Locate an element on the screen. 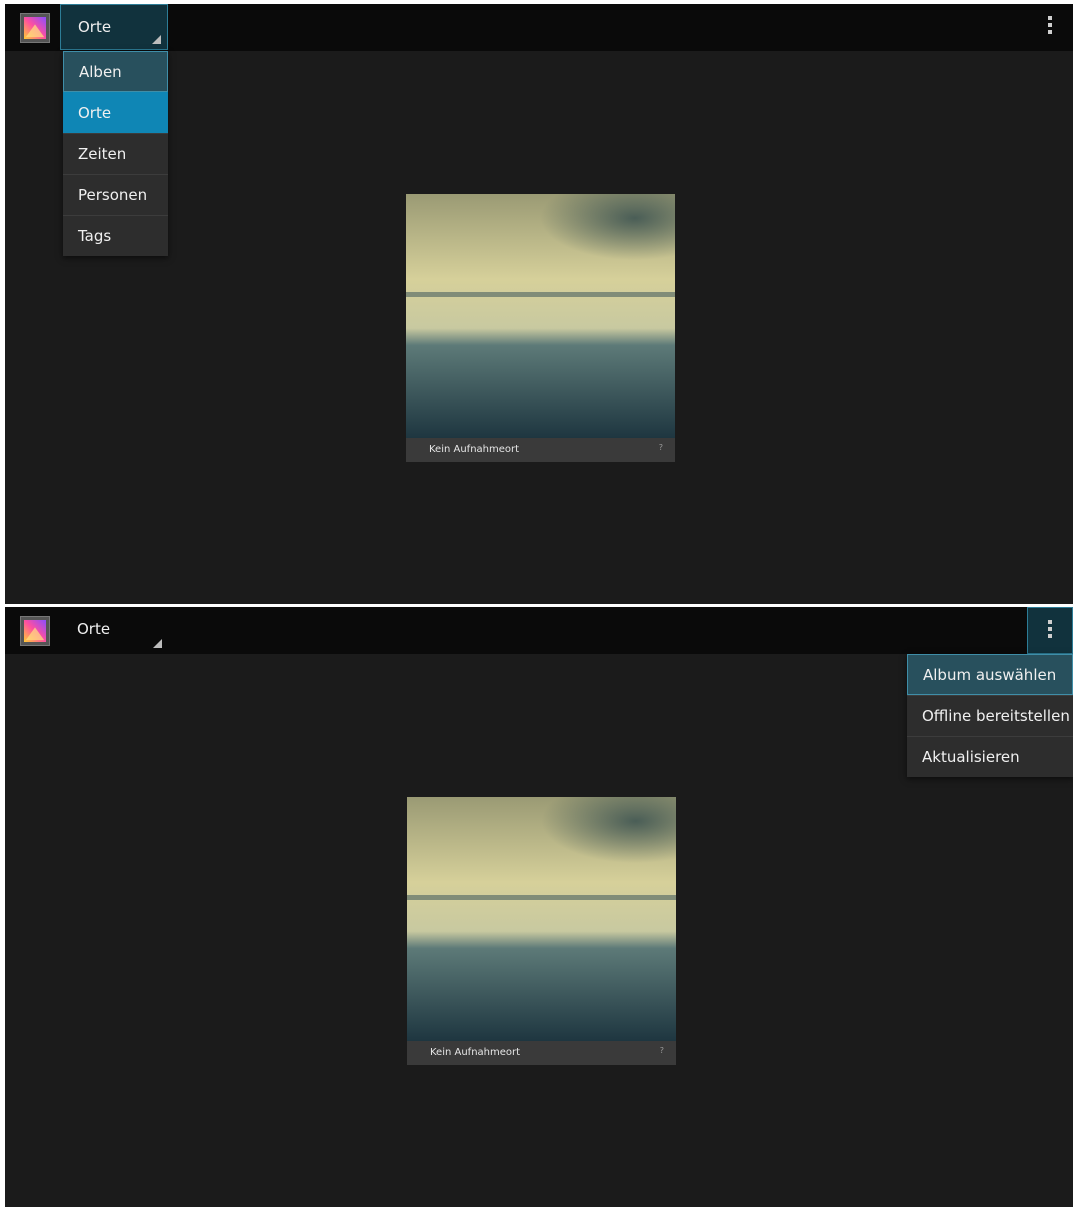 This screenshot has height=1207, width=1073. menu-item-make-offline: Offline bereitstellen is located at coordinates (990, 715).